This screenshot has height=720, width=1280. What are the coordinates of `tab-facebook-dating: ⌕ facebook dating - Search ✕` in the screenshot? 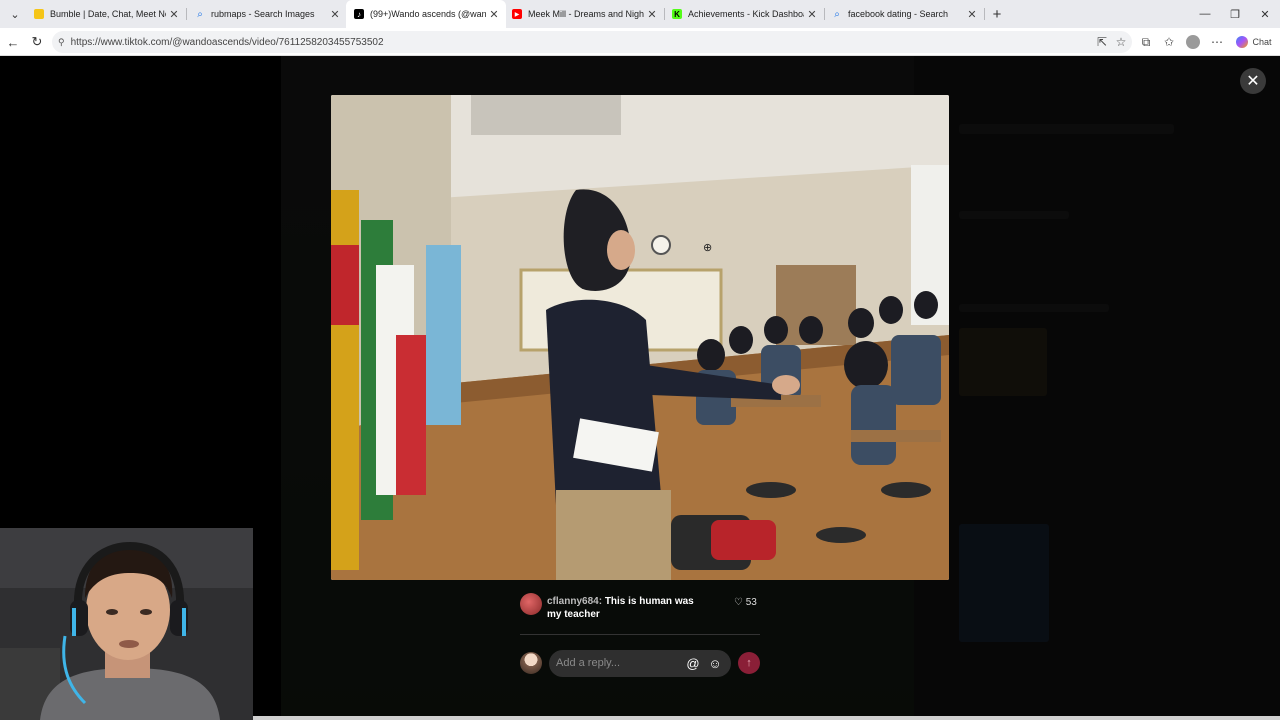 It's located at (904, 14).